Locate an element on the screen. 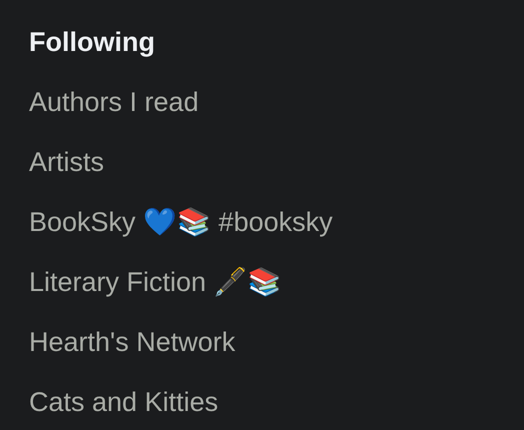  feed-link: Literary Fiction 🖋📚 is located at coordinates (155, 282).